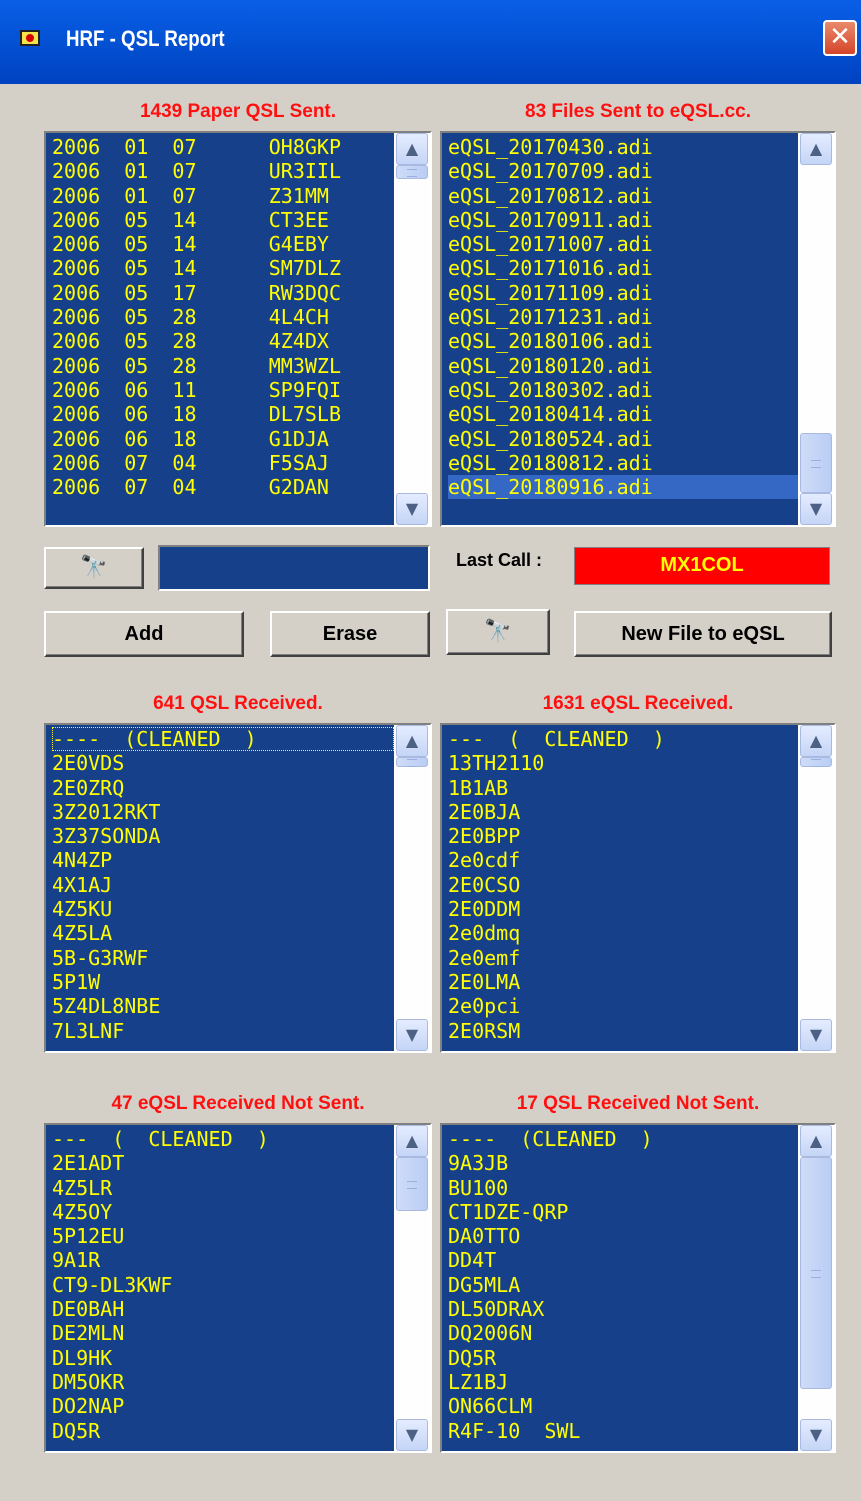 This screenshot has width=861, height=1501. Describe the element at coordinates (623, 171) in the screenshot. I see `list-item: eQSL_20170709.adi` at that location.